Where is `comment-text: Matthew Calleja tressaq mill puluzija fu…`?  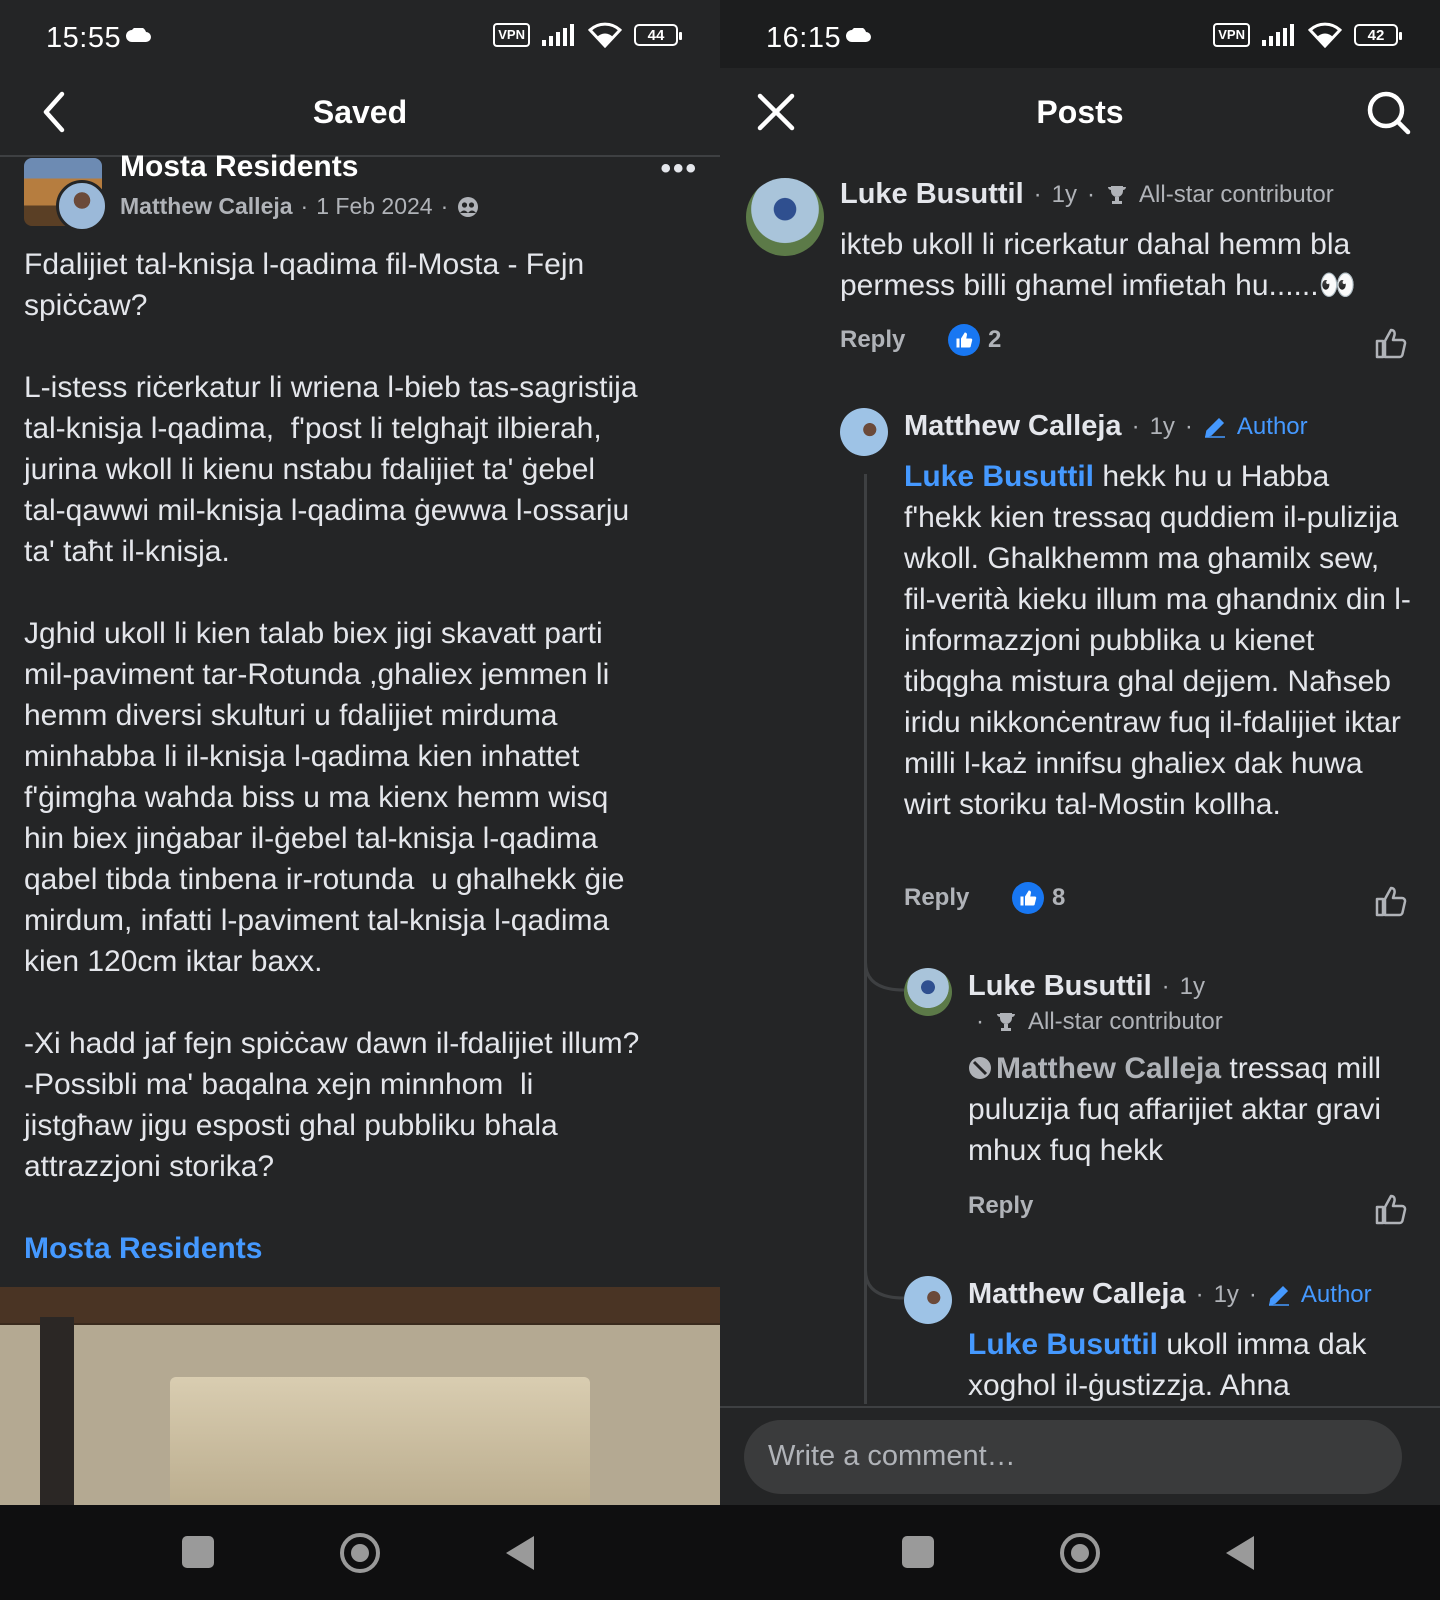
comment-text: Matthew Calleja tressaq mill puluzija fu… is located at coordinates (1194, 1109).